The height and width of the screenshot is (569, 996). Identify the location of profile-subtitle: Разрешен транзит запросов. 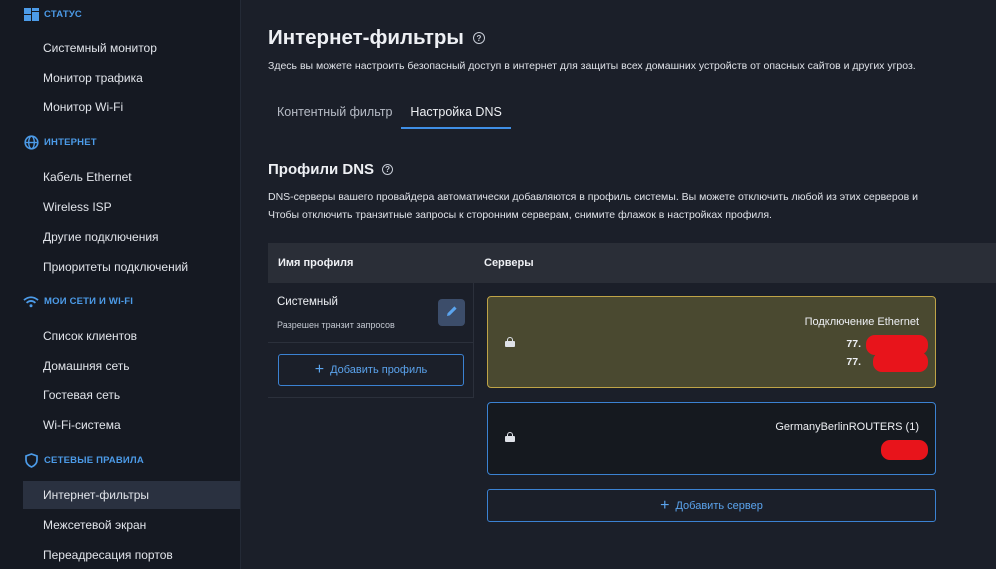
(336, 325).